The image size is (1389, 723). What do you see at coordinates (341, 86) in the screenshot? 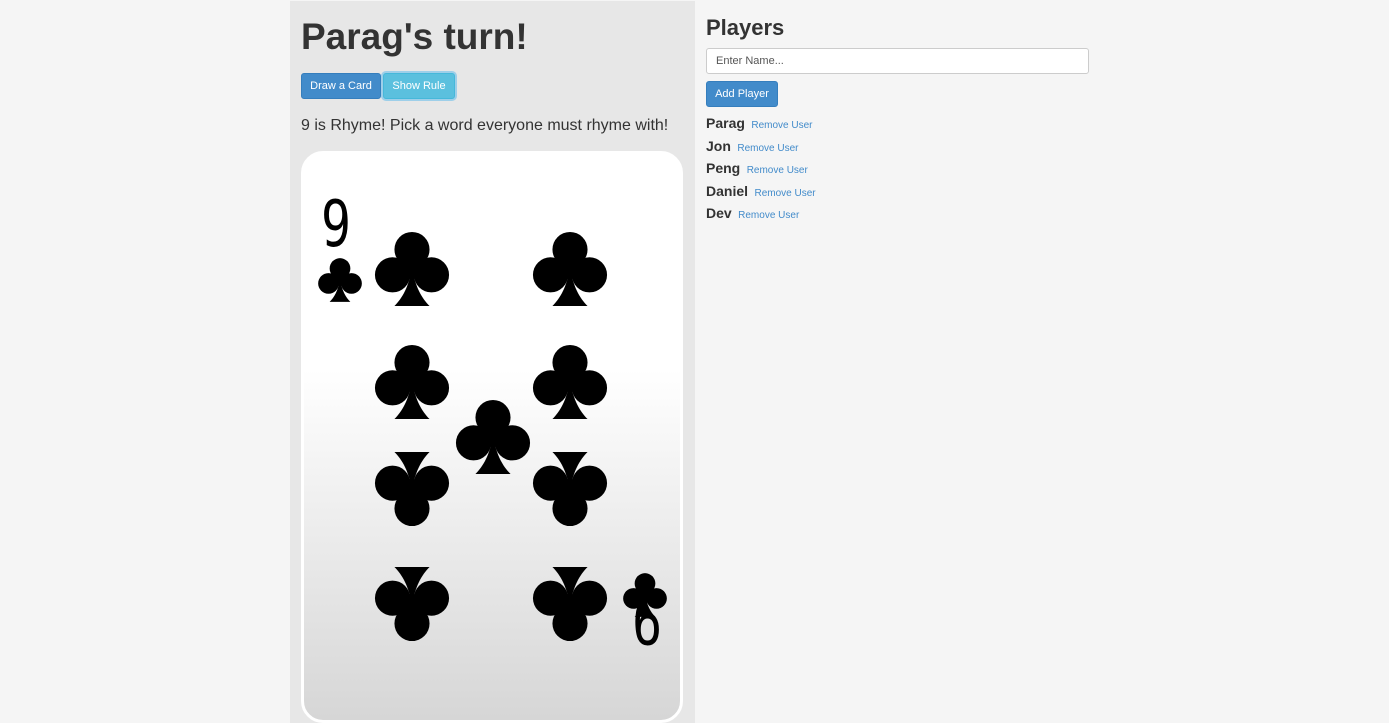
I see `draw-card-button: Draw a Card` at bounding box center [341, 86].